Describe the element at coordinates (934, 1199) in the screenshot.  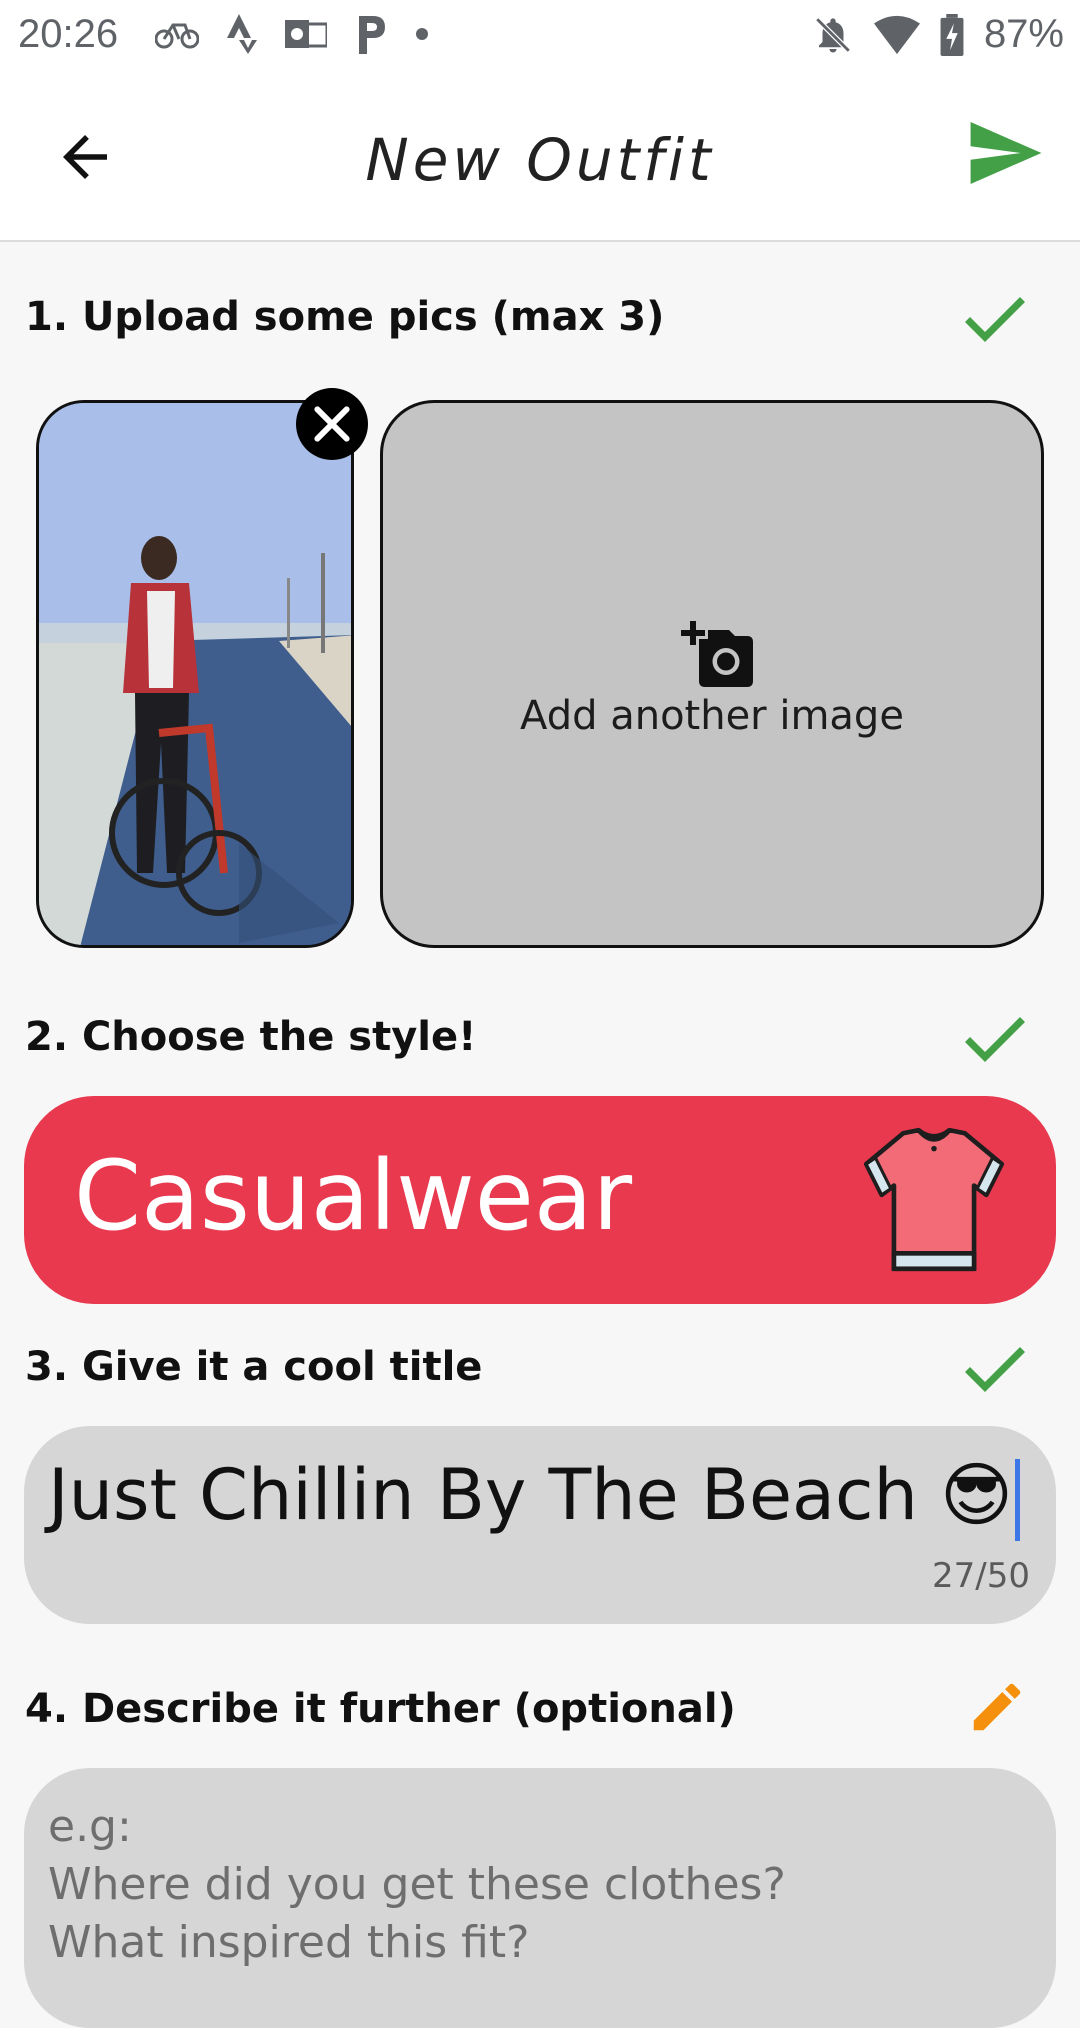
I see `tshirt-icon` at that location.